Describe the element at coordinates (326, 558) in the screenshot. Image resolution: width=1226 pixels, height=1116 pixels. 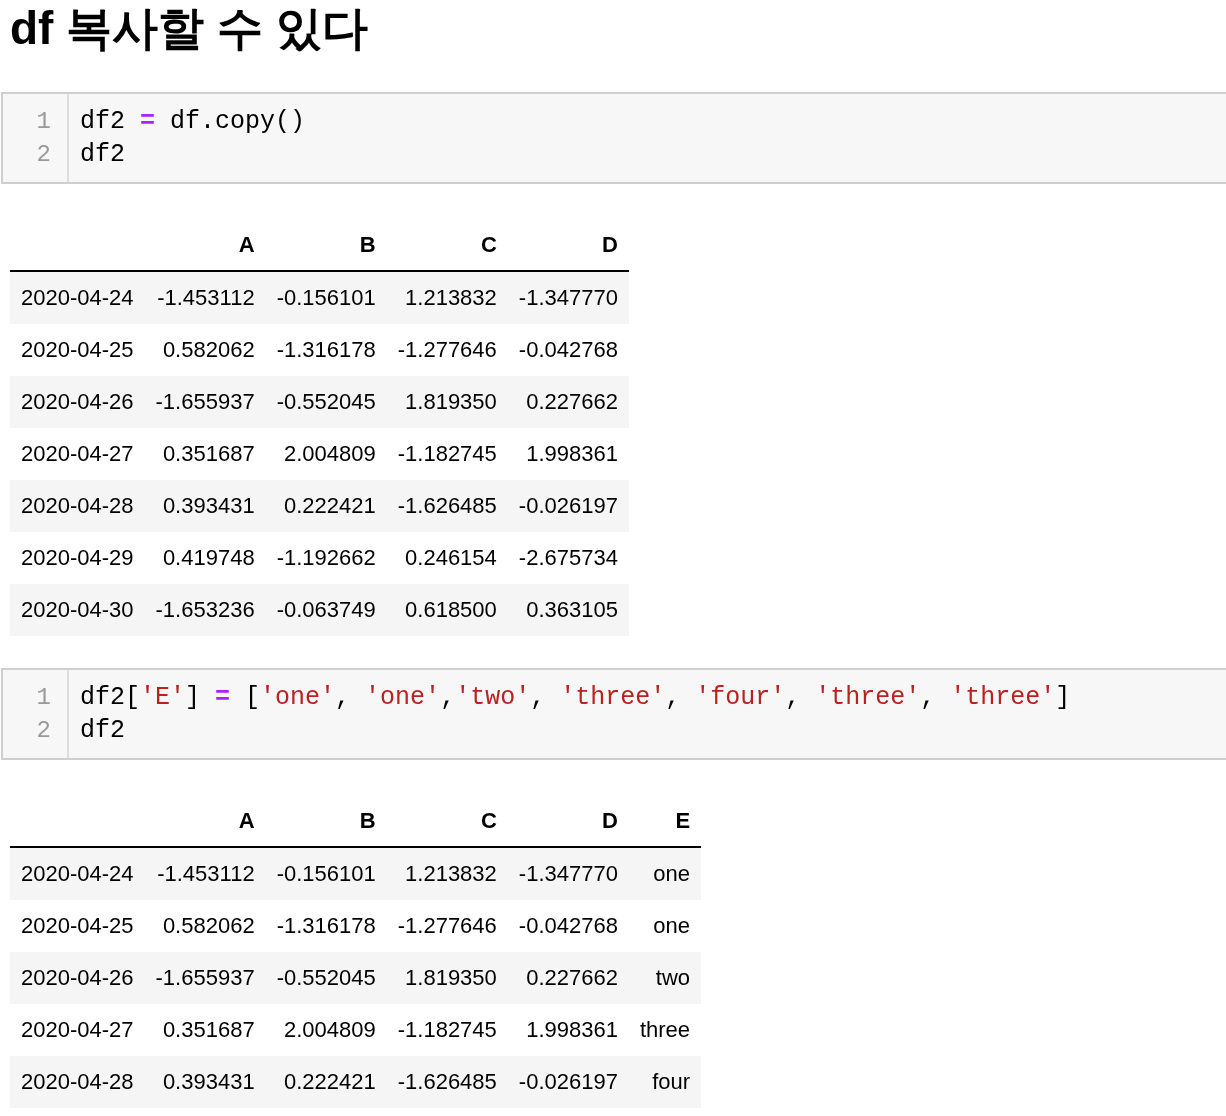
I see `table-cell: -1.192662` at that location.